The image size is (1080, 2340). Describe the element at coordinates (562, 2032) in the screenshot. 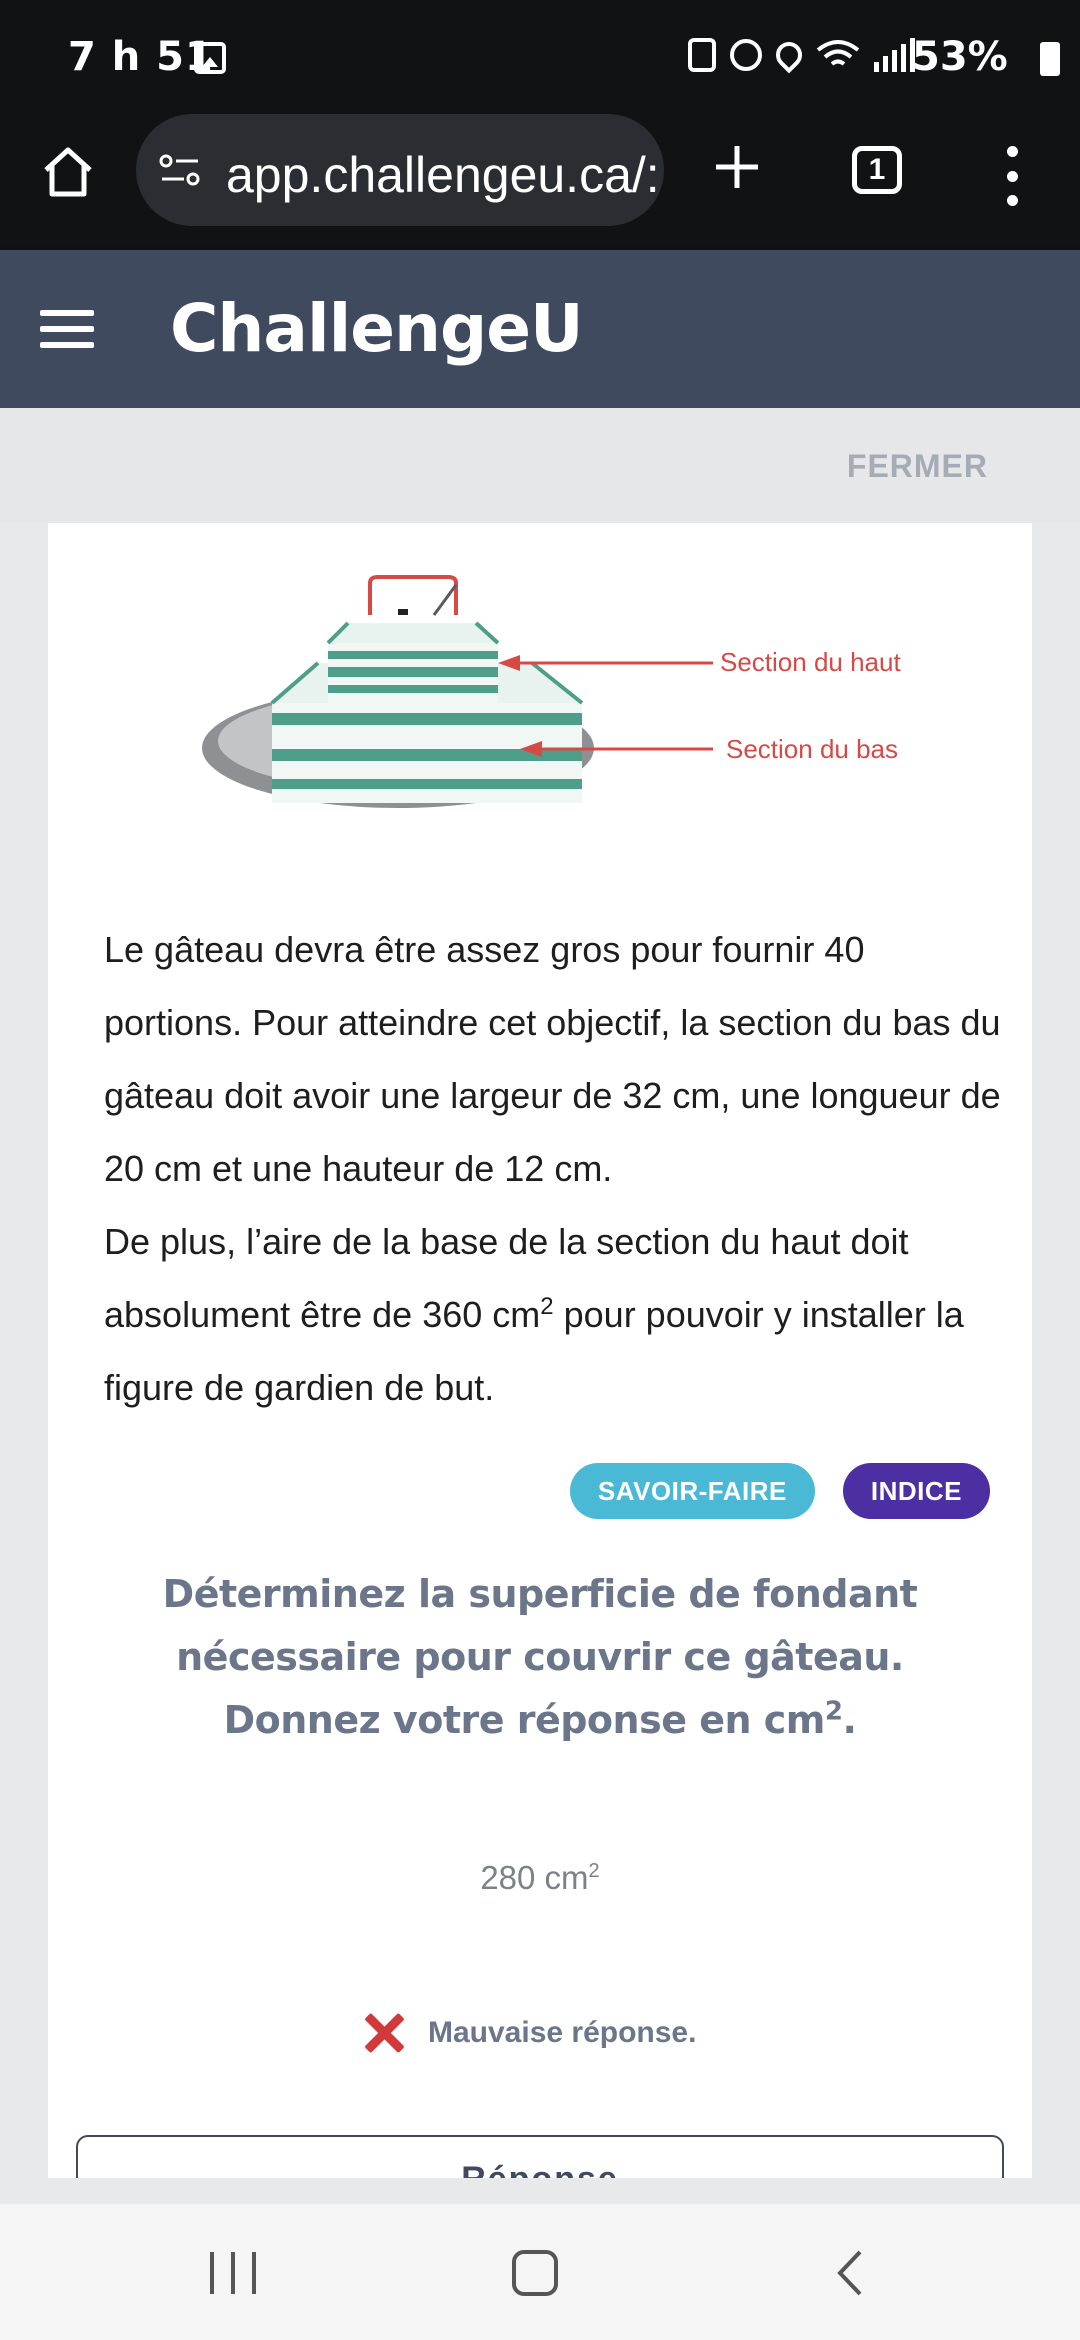

I see `feedback-text: Mauvaise réponse.` at that location.